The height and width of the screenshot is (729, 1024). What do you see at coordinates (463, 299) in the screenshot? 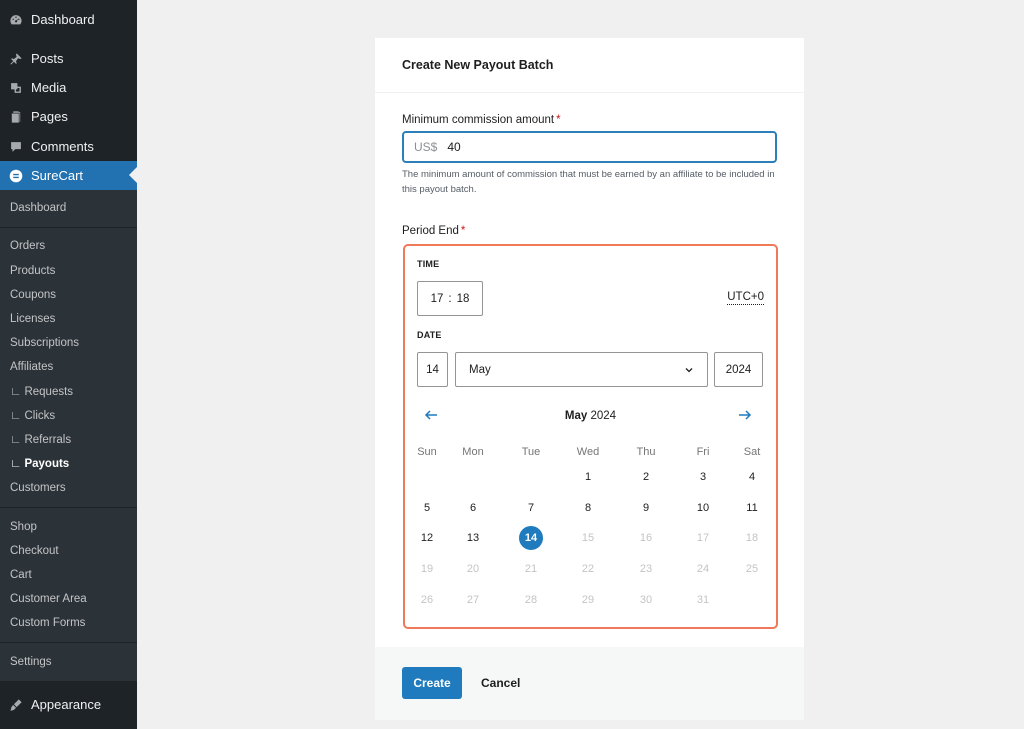
I see `minute-field: 18` at bounding box center [463, 299].